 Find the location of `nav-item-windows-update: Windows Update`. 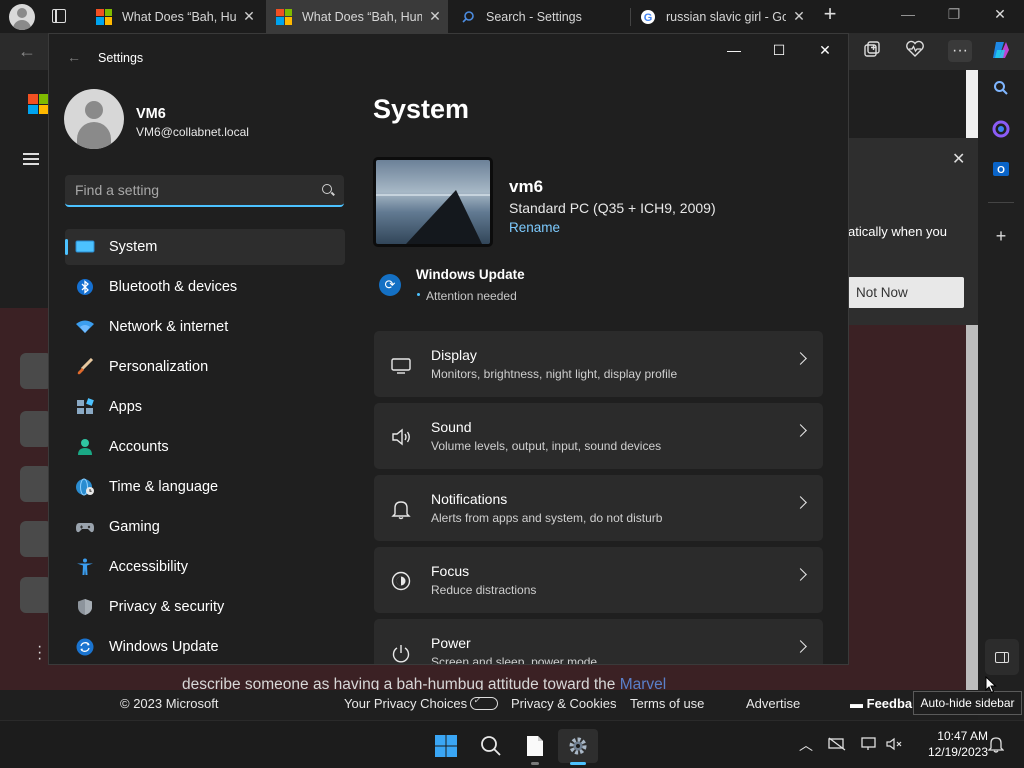

nav-item-windows-update: Windows Update is located at coordinates (205, 646).